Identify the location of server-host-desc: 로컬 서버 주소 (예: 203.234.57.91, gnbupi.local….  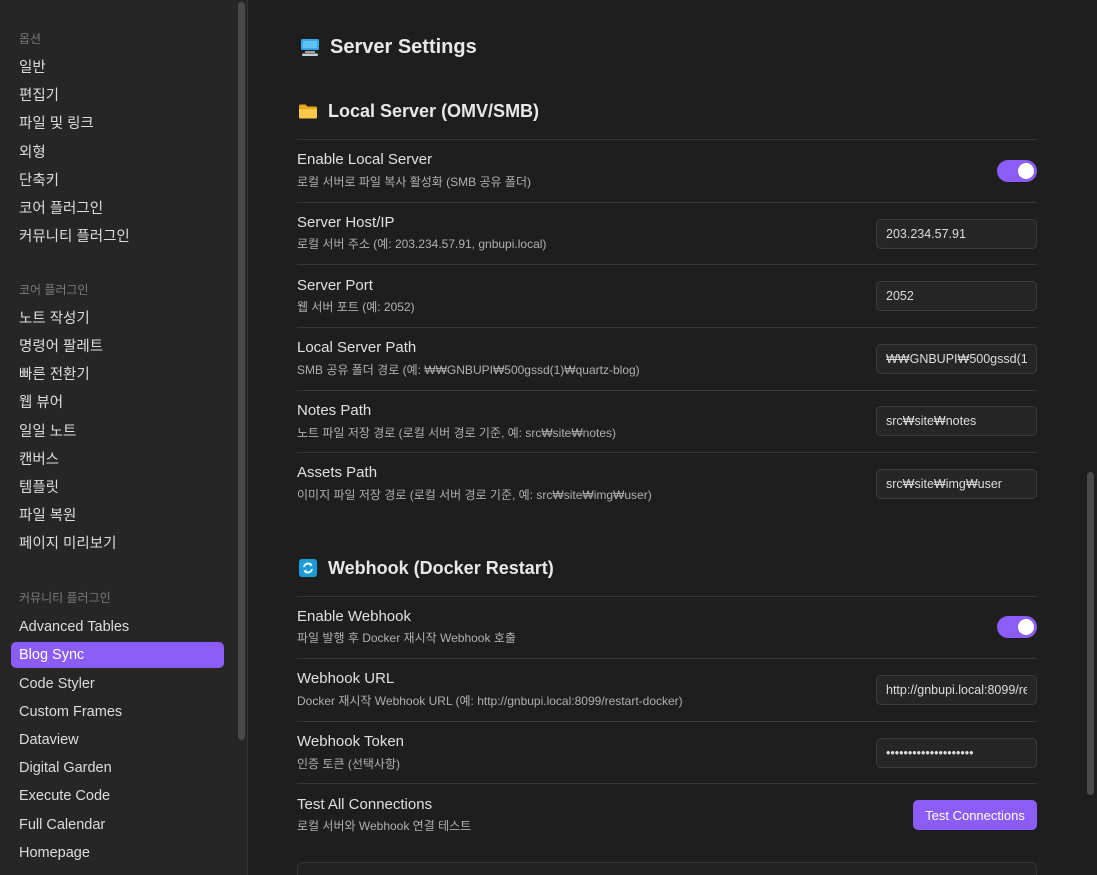
(422, 244).